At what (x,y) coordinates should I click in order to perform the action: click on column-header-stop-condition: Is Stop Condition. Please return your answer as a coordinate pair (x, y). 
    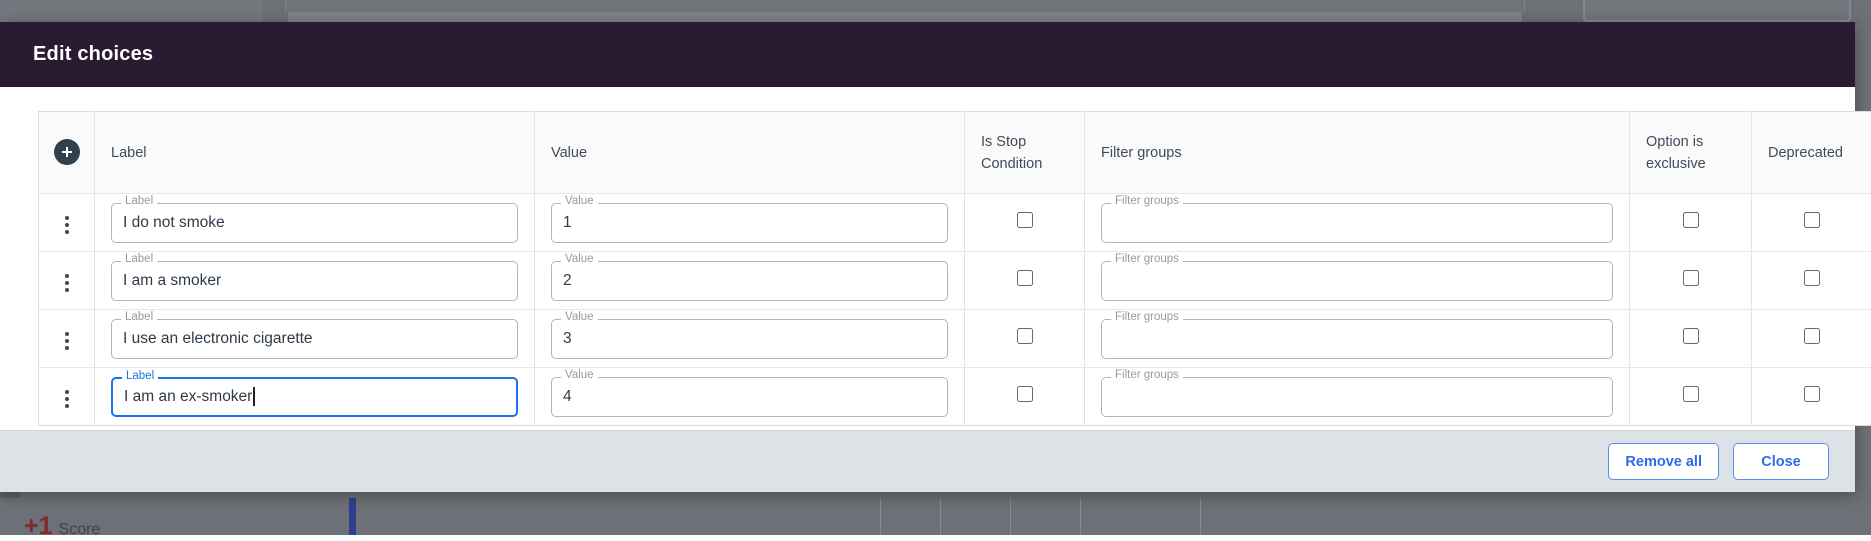
    Looking at the image, I should click on (1025, 153).